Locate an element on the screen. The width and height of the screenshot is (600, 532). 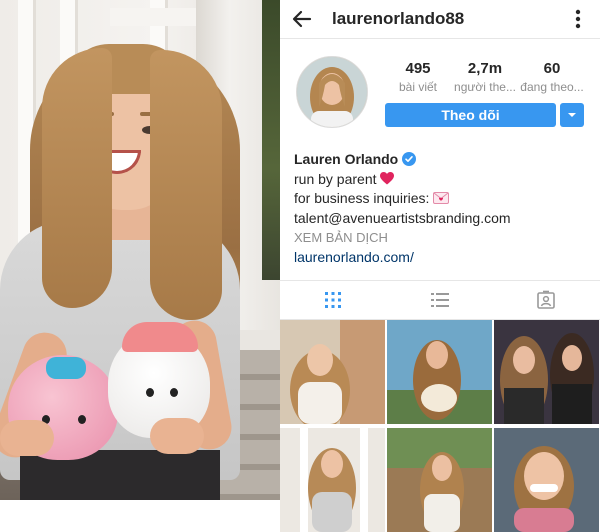
top-bar: laurenorlando88 is located at coordinates (440, 19).